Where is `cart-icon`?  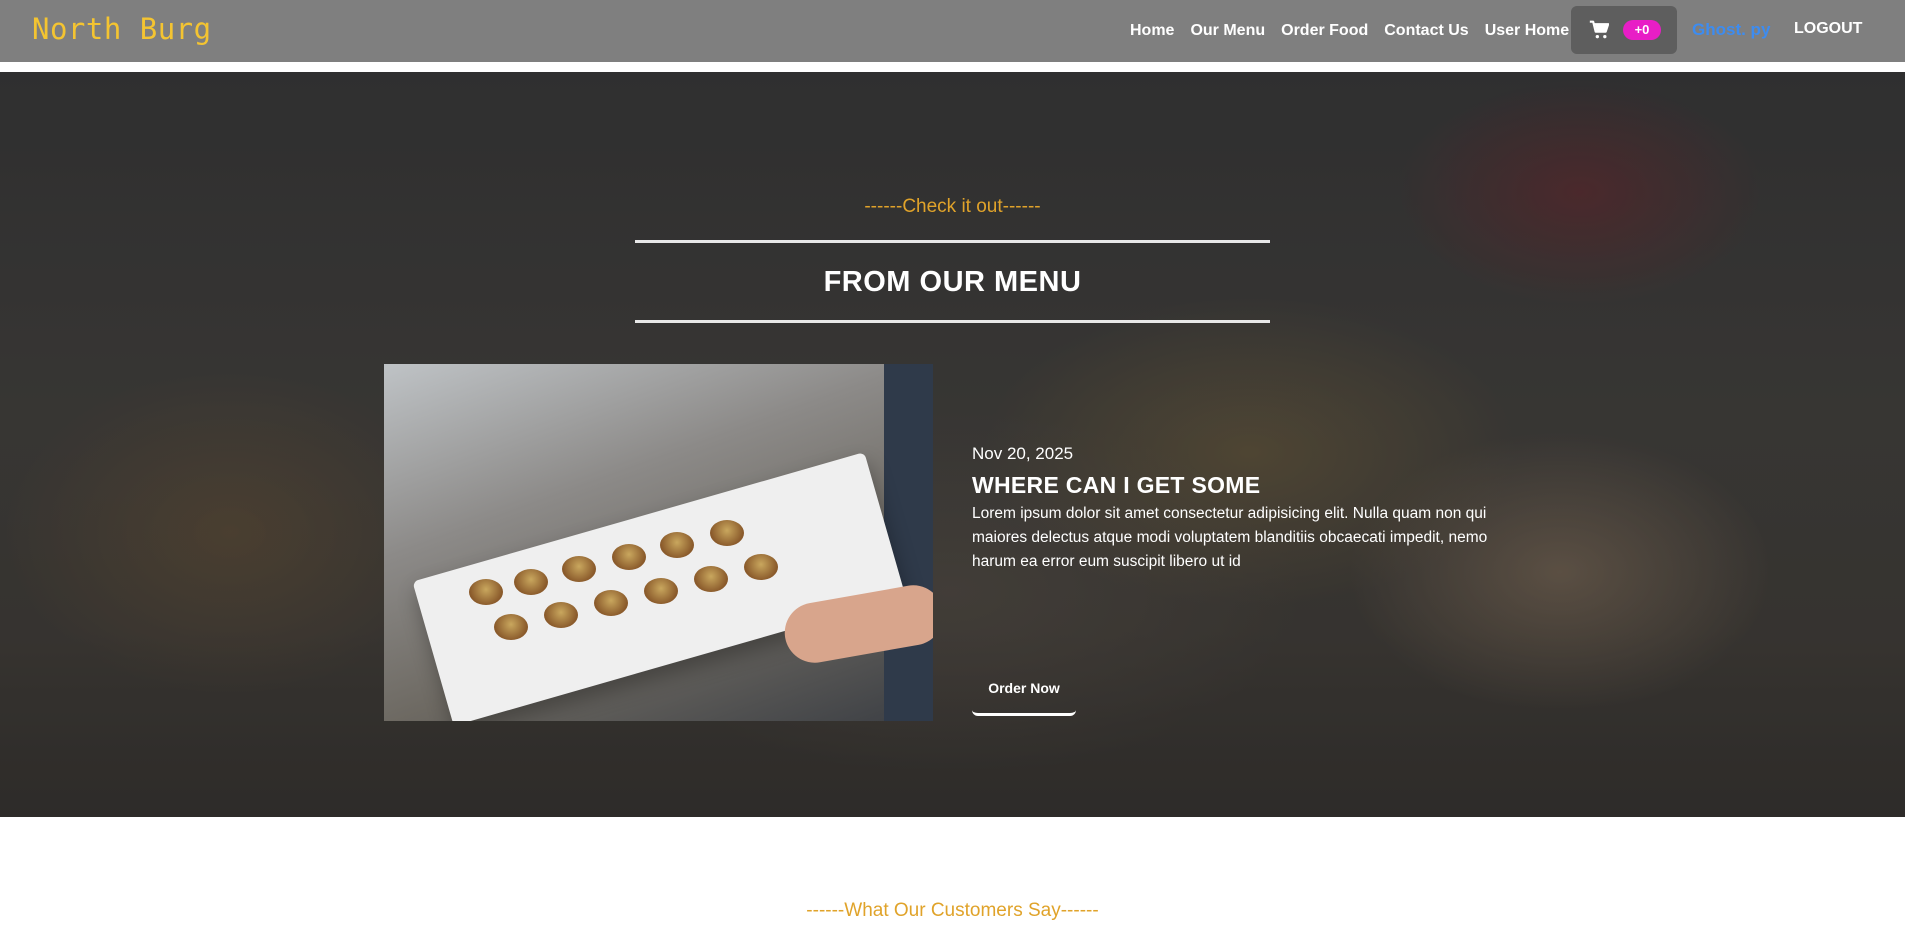
cart-icon is located at coordinates (1599, 29).